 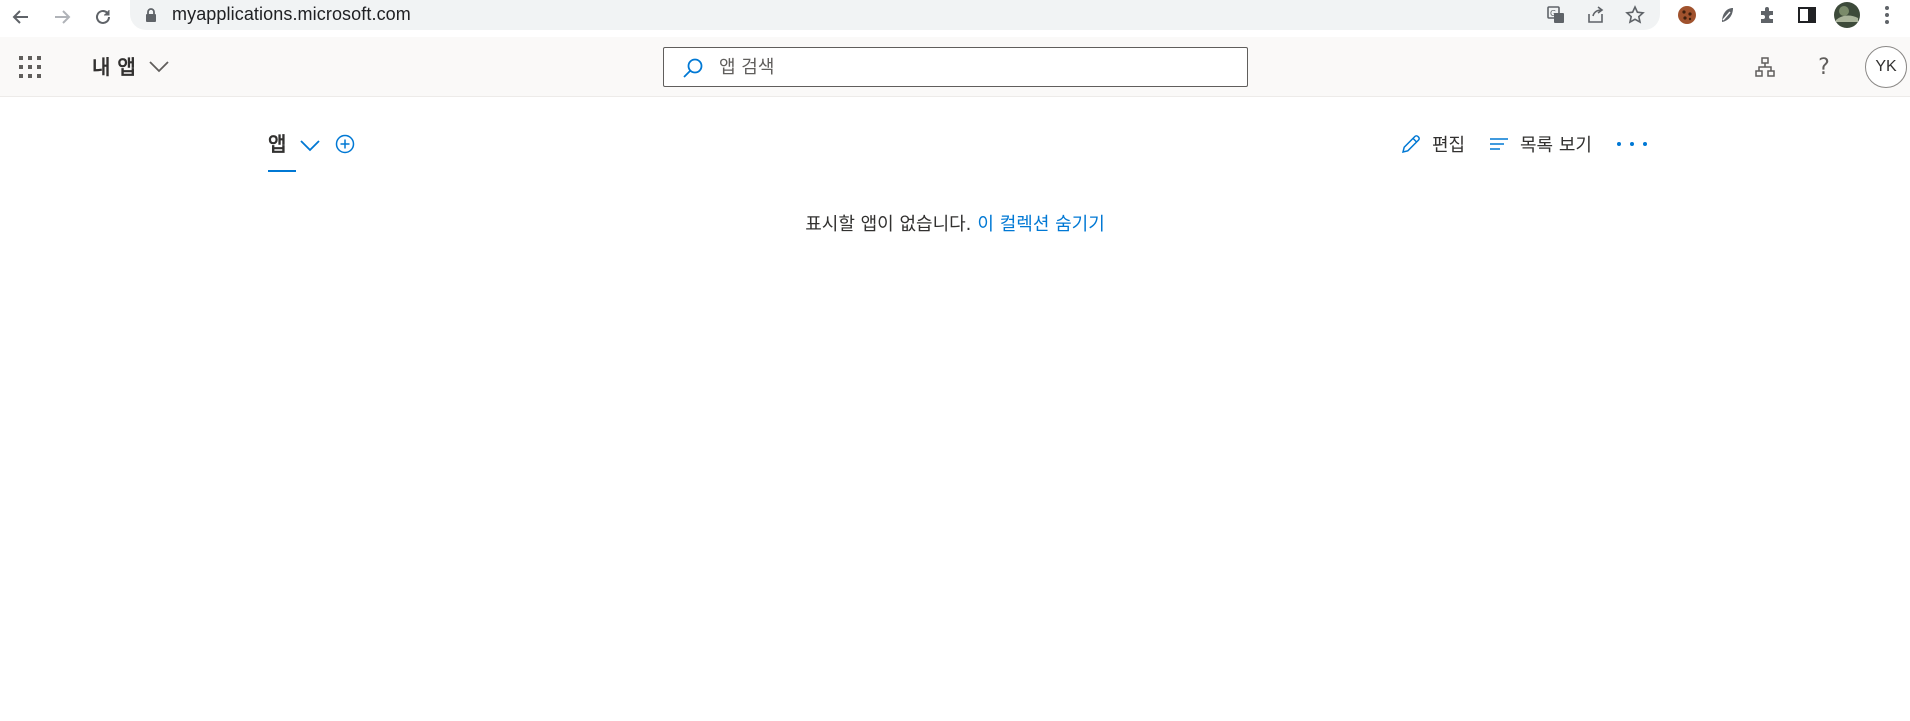 I want to click on profile-button, so click(x=1847, y=15).